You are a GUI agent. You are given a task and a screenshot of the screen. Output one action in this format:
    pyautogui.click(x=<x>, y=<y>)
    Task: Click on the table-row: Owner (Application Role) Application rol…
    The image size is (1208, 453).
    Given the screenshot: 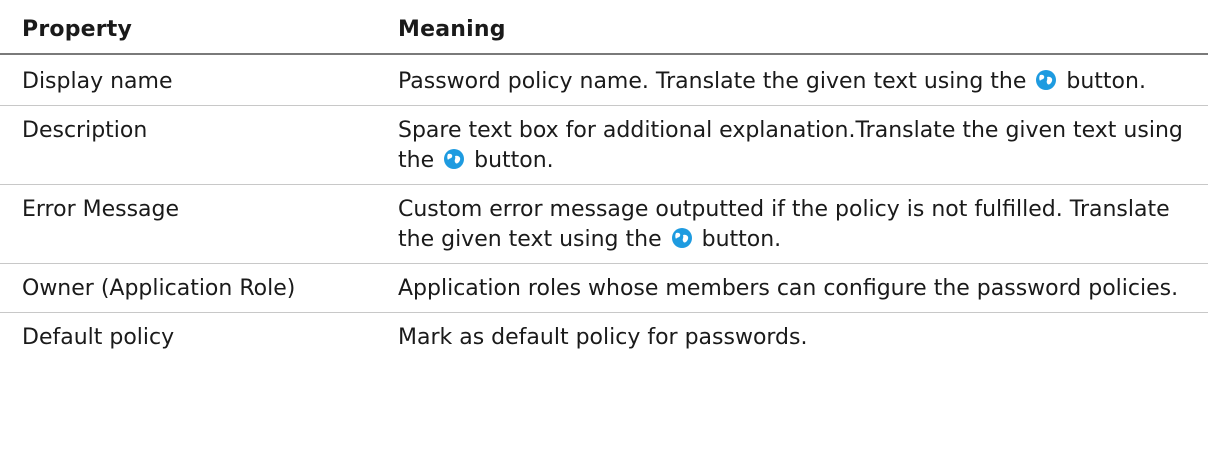 What is the action you would take?
    pyautogui.click(x=604, y=288)
    